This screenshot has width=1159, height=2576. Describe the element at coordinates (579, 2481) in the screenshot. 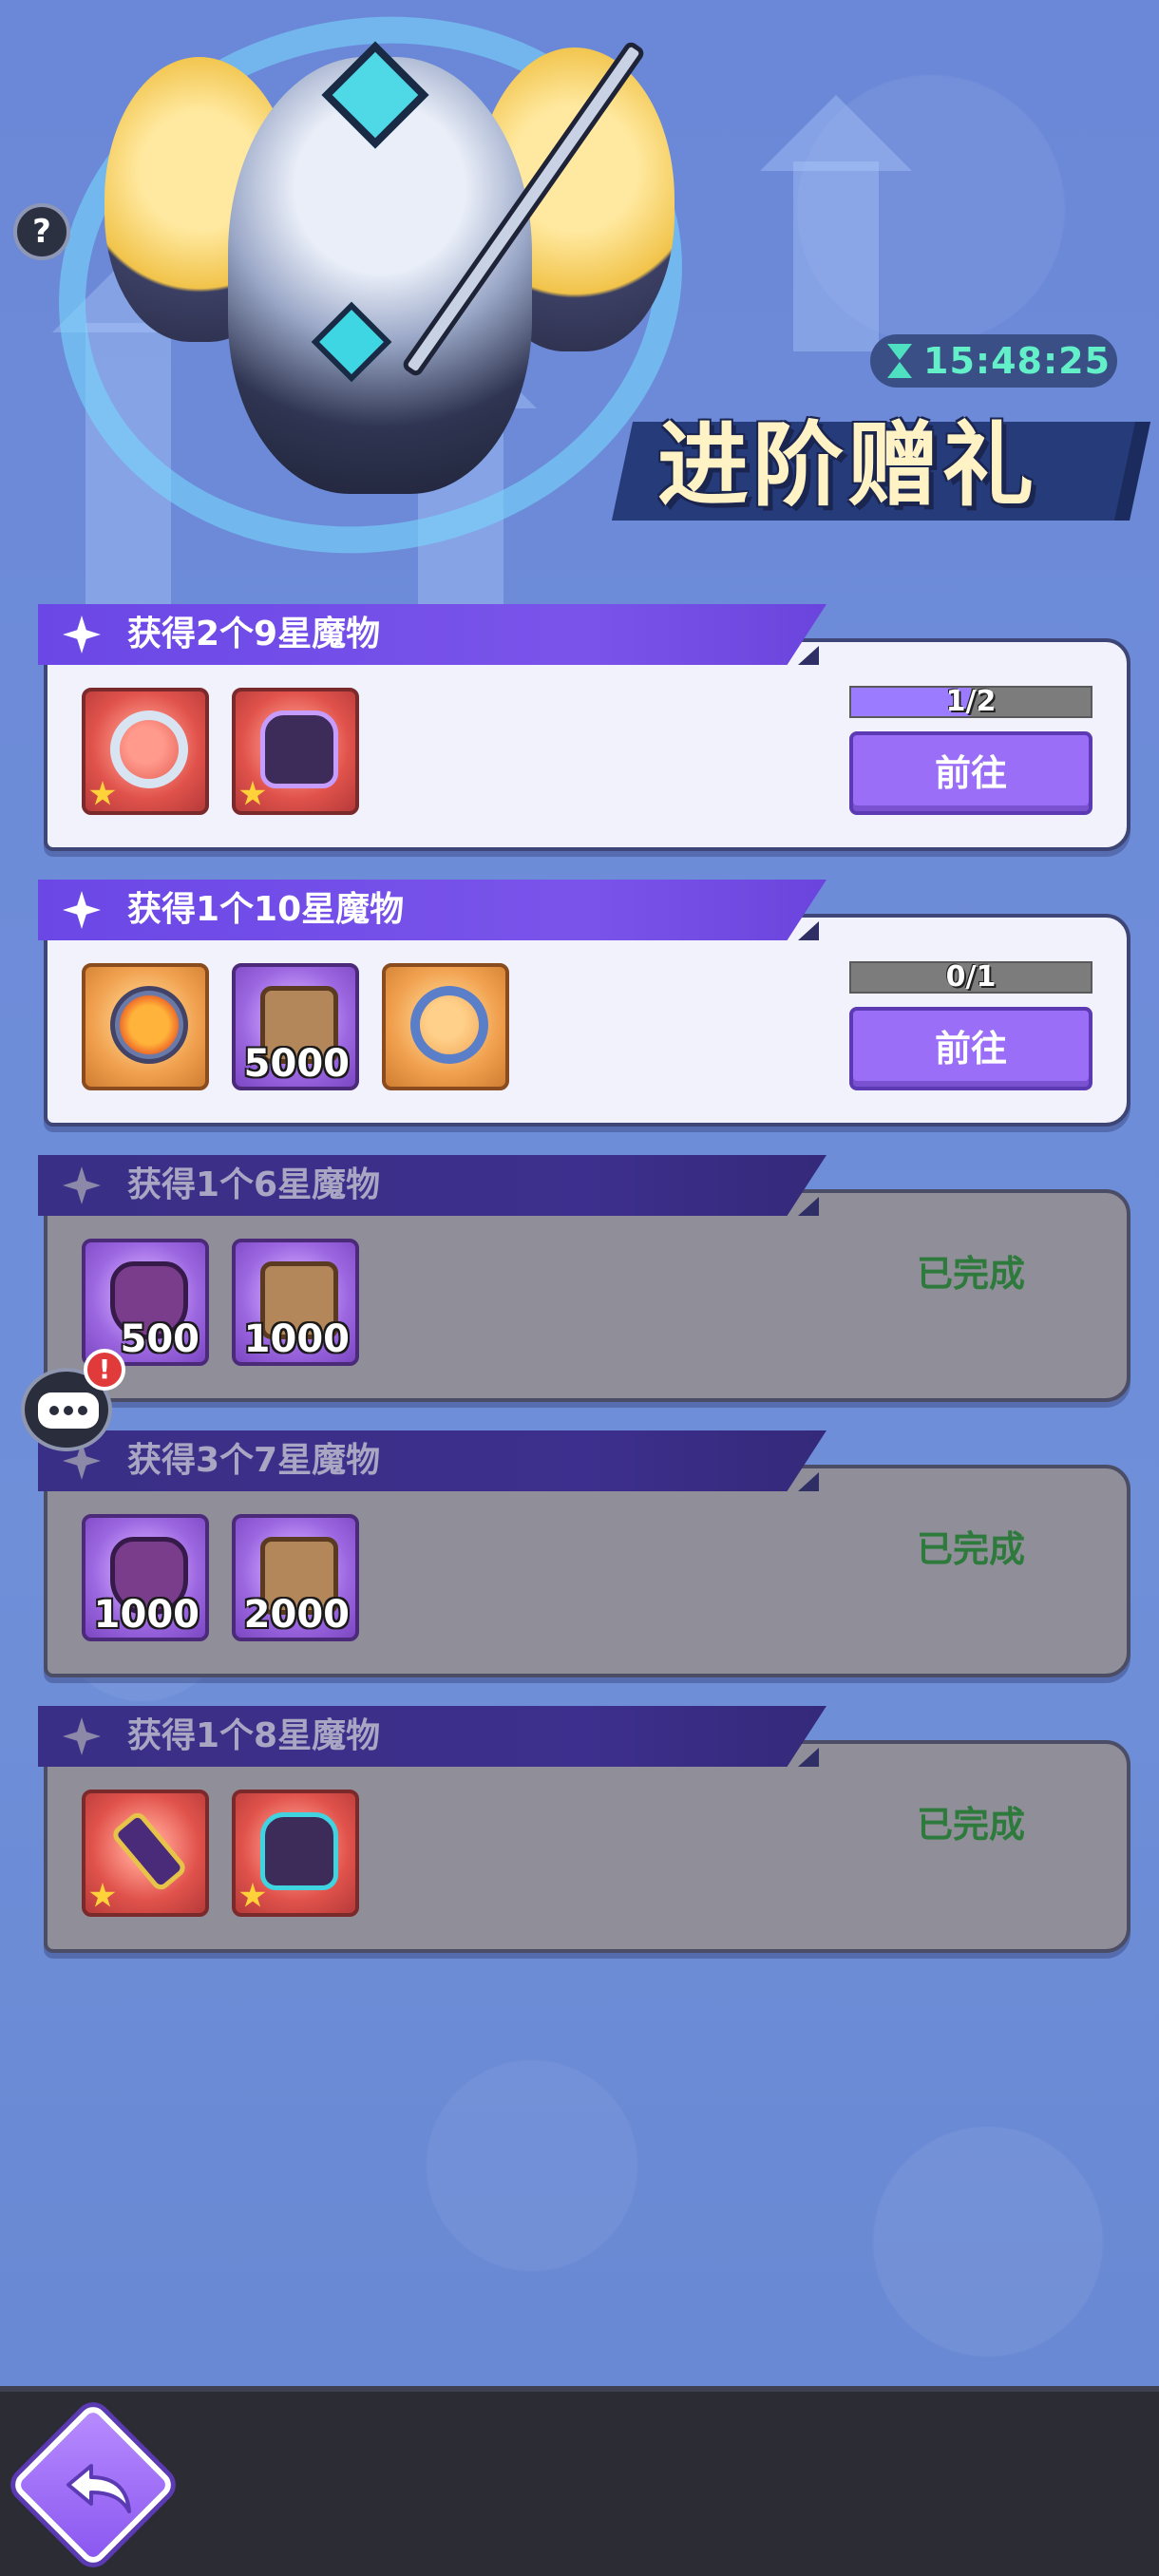

I see `bottom-bar` at that location.